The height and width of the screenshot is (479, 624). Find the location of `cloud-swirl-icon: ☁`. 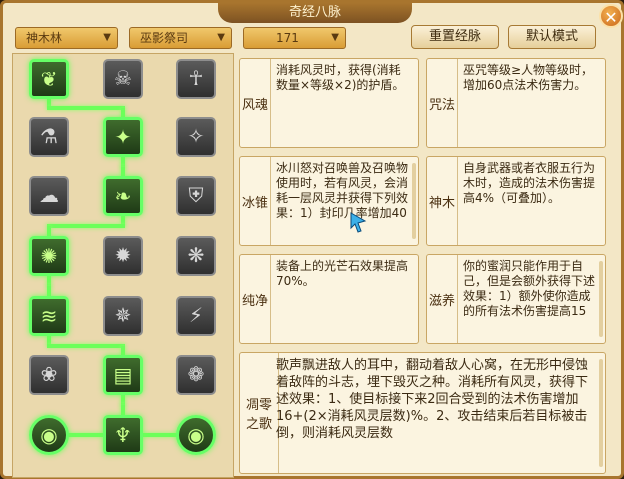

cloud-swirl-icon: ☁ is located at coordinates (49, 195).